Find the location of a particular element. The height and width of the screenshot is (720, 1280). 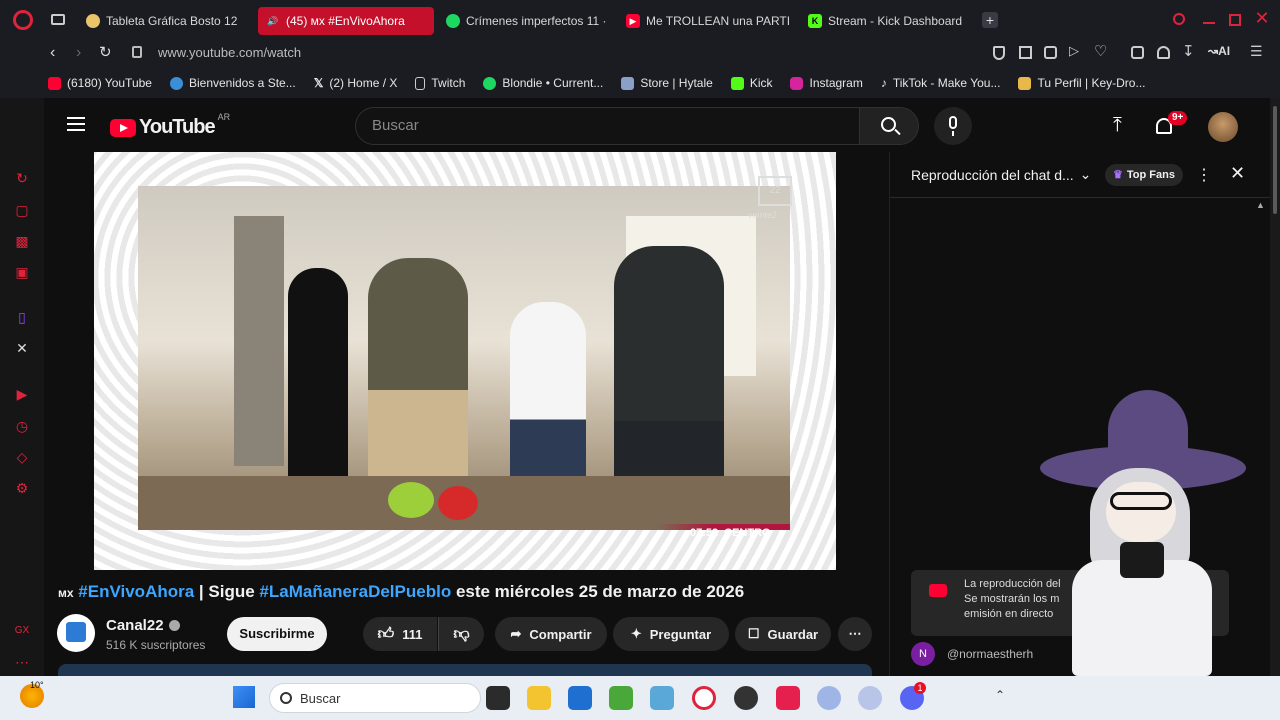

create-upload-icon: ⤒ is located at coordinates (1117, 125).